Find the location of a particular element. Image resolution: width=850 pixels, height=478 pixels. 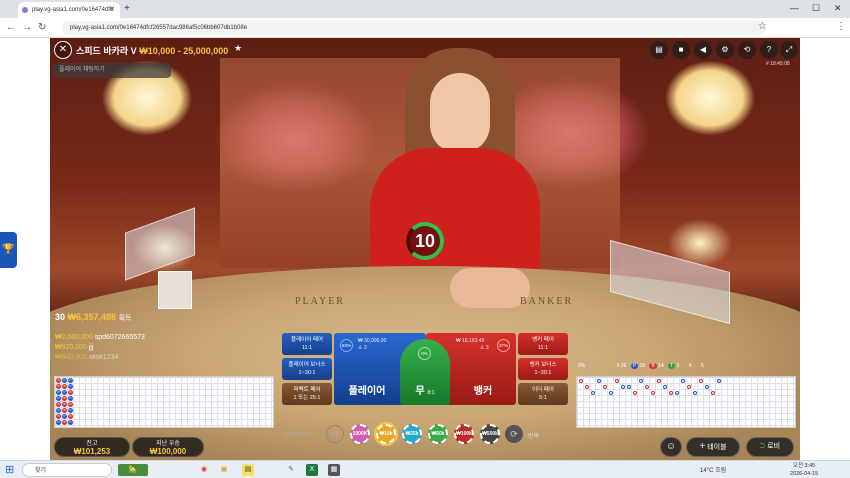

forward-button: → is located at coordinates (27, 27).